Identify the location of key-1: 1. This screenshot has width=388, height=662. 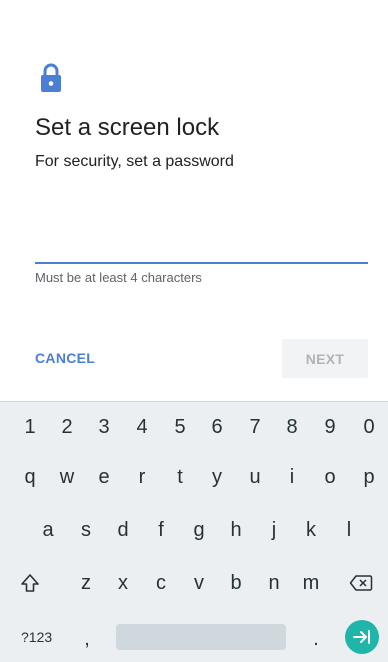
(30, 427).